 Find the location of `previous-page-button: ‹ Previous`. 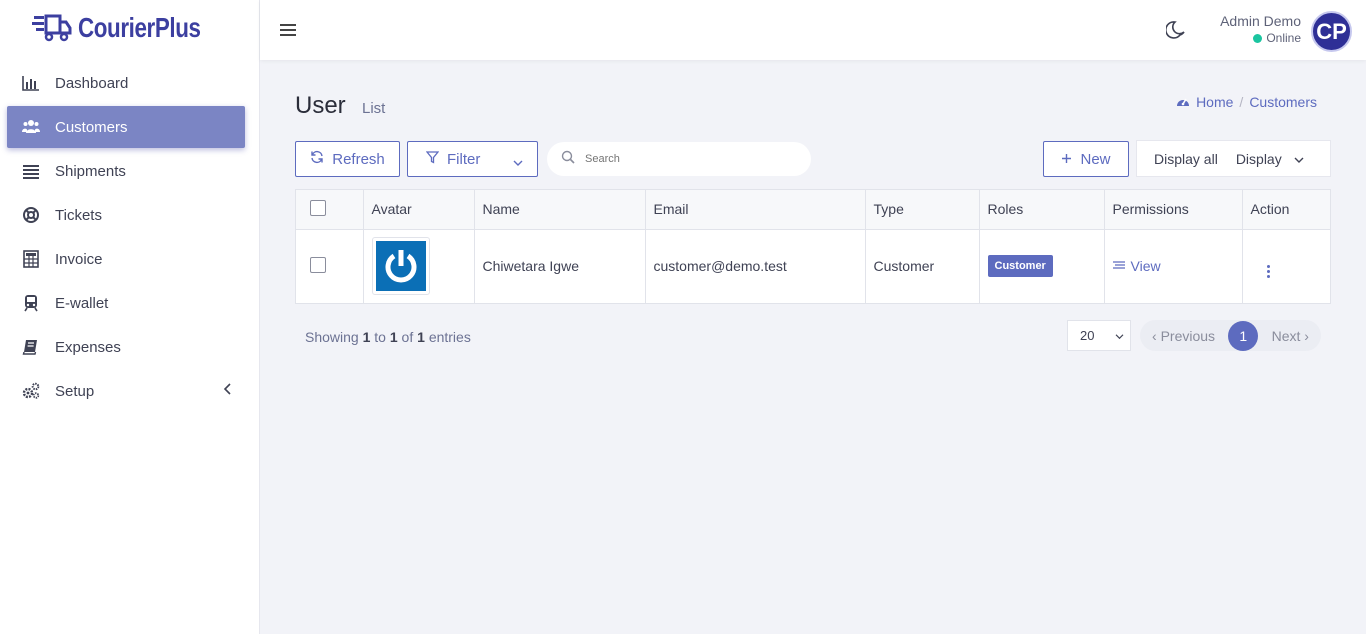

previous-page-button: ‹ Previous is located at coordinates (1183, 336).